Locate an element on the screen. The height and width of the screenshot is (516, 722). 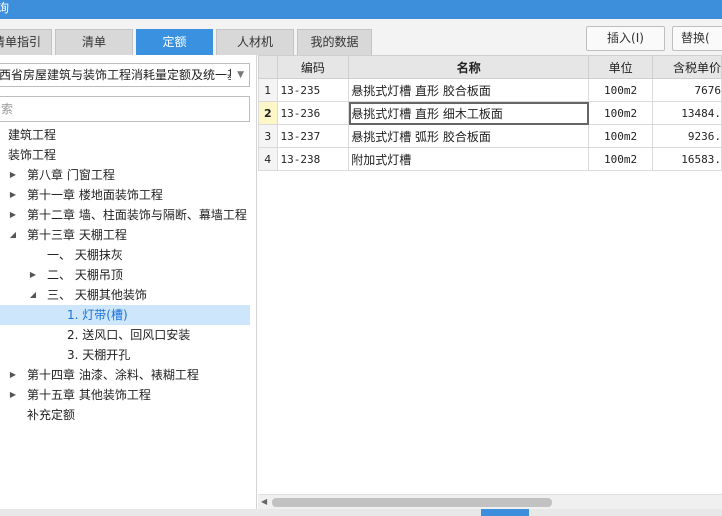
cell-code: 13-237 is located at coordinates (313, 136).